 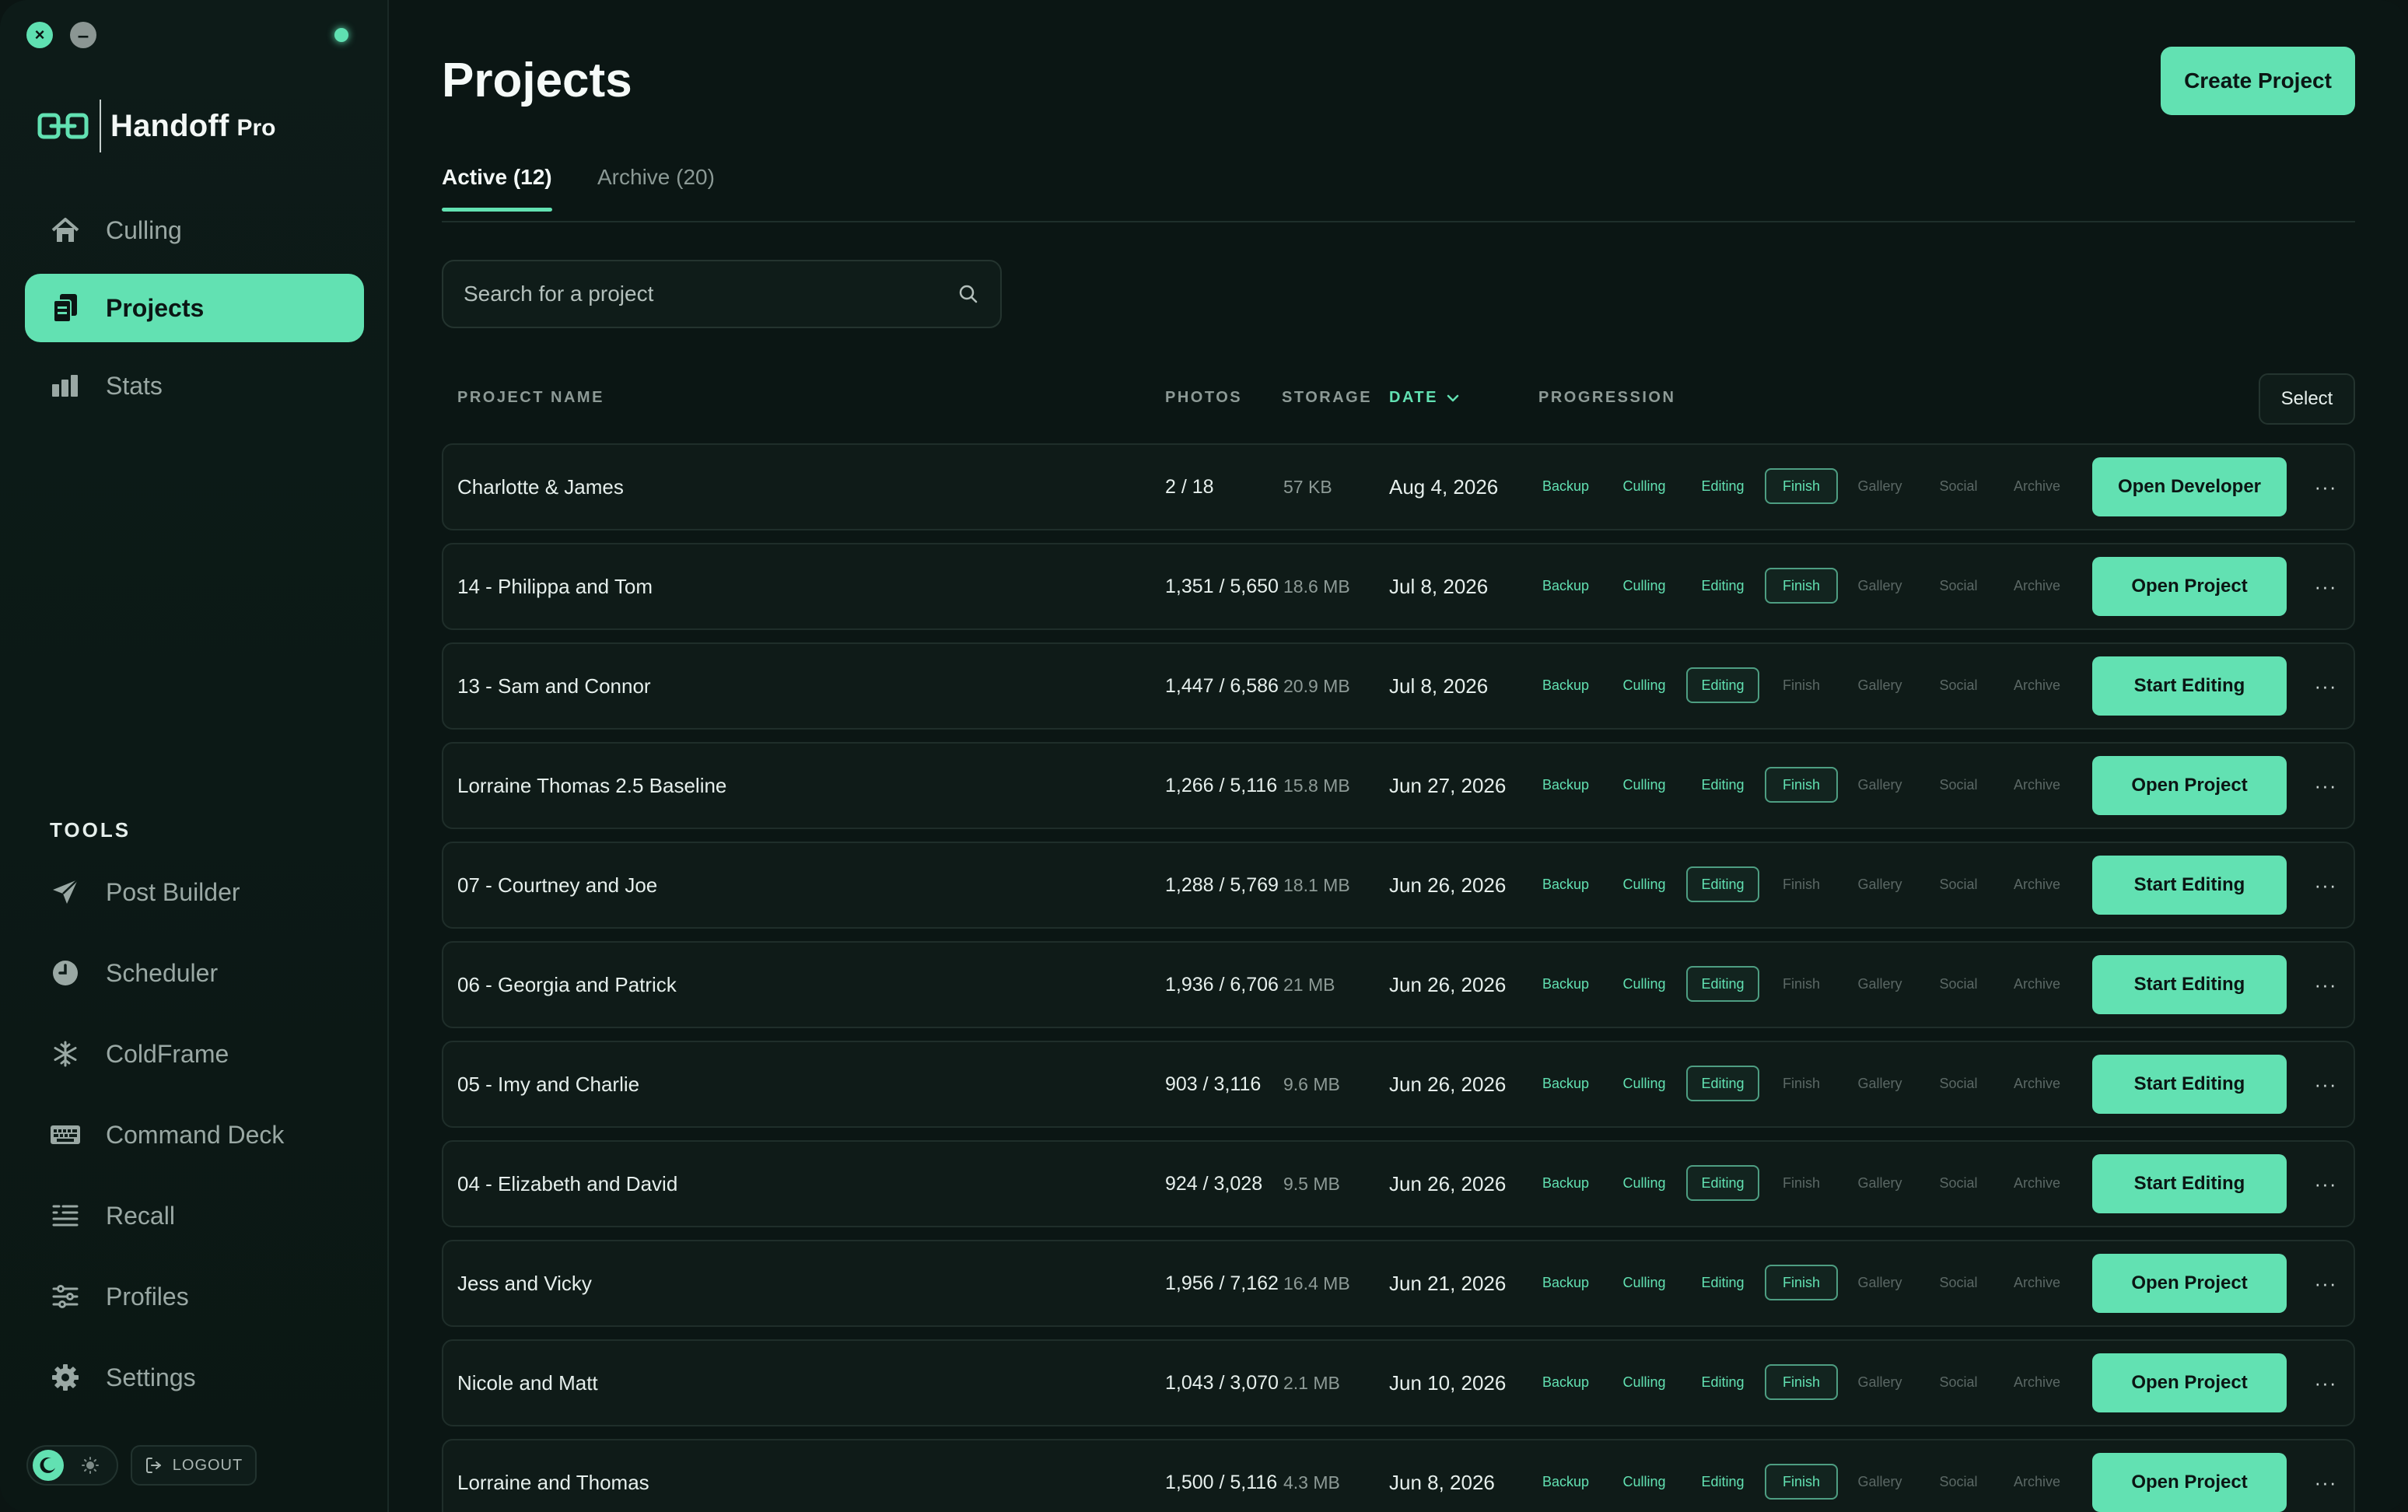 I want to click on sidebar-item-scheduler: Scheduler, so click(x=194, y=973).